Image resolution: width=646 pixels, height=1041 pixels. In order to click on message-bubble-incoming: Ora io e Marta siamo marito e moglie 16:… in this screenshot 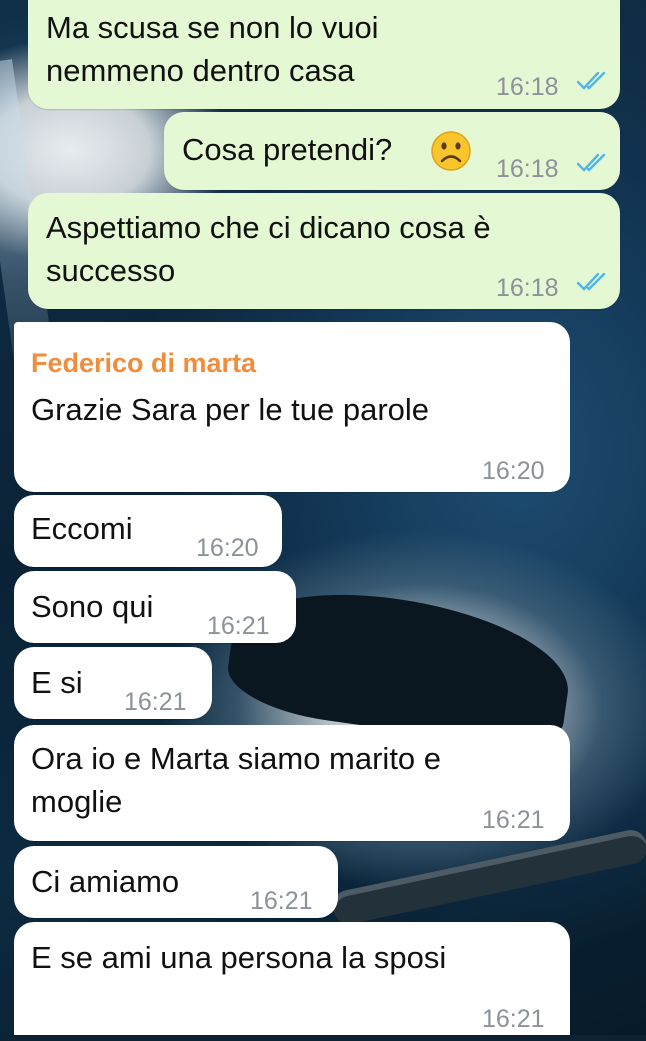, I will do `click(292, 783)`.